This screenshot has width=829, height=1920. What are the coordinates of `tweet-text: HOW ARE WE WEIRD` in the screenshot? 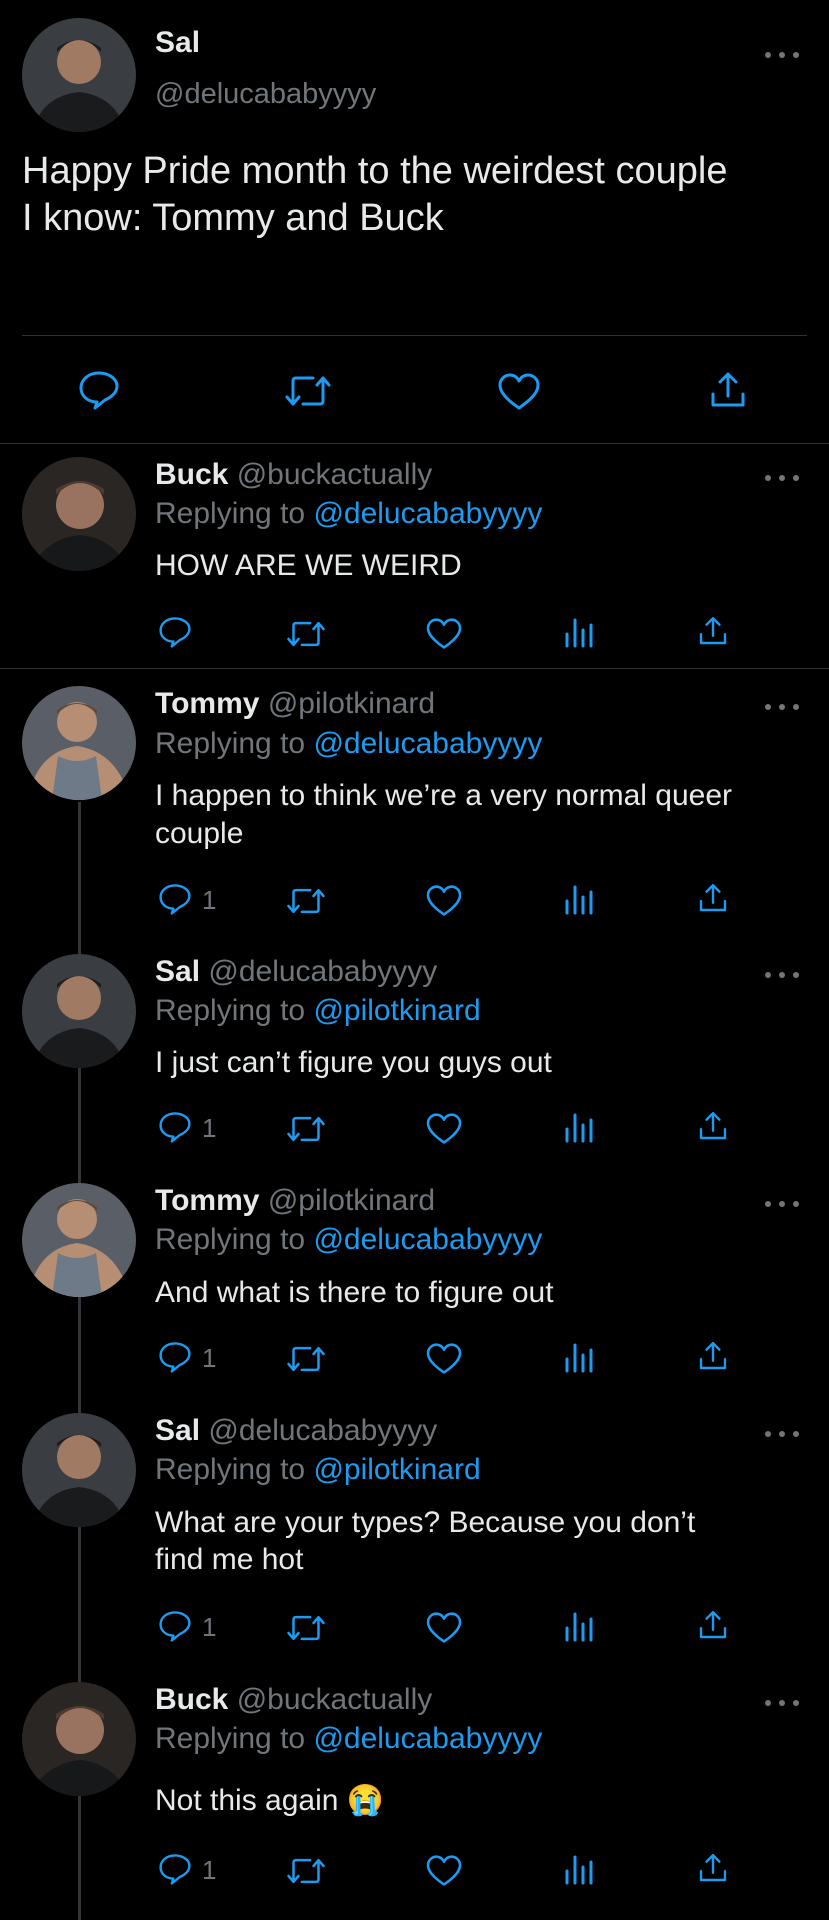 It's located at (308, 565).